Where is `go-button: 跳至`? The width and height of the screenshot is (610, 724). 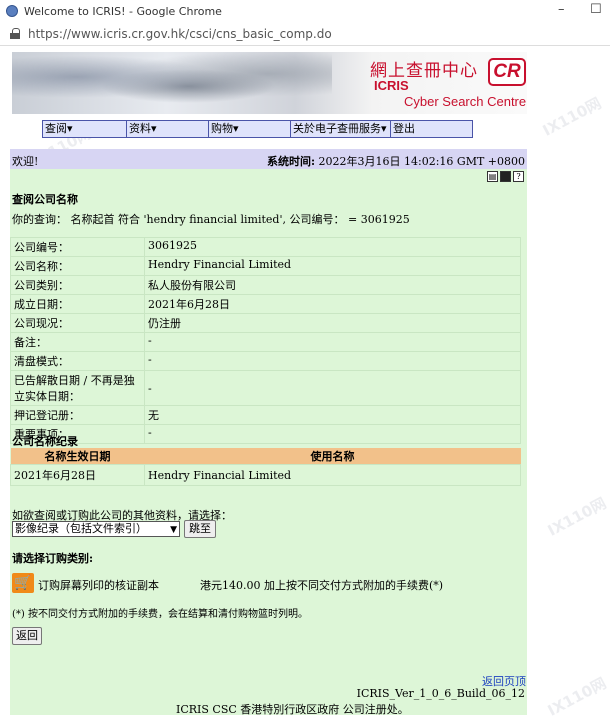 go-button: 跳至 is located at coordinates (200, 529).